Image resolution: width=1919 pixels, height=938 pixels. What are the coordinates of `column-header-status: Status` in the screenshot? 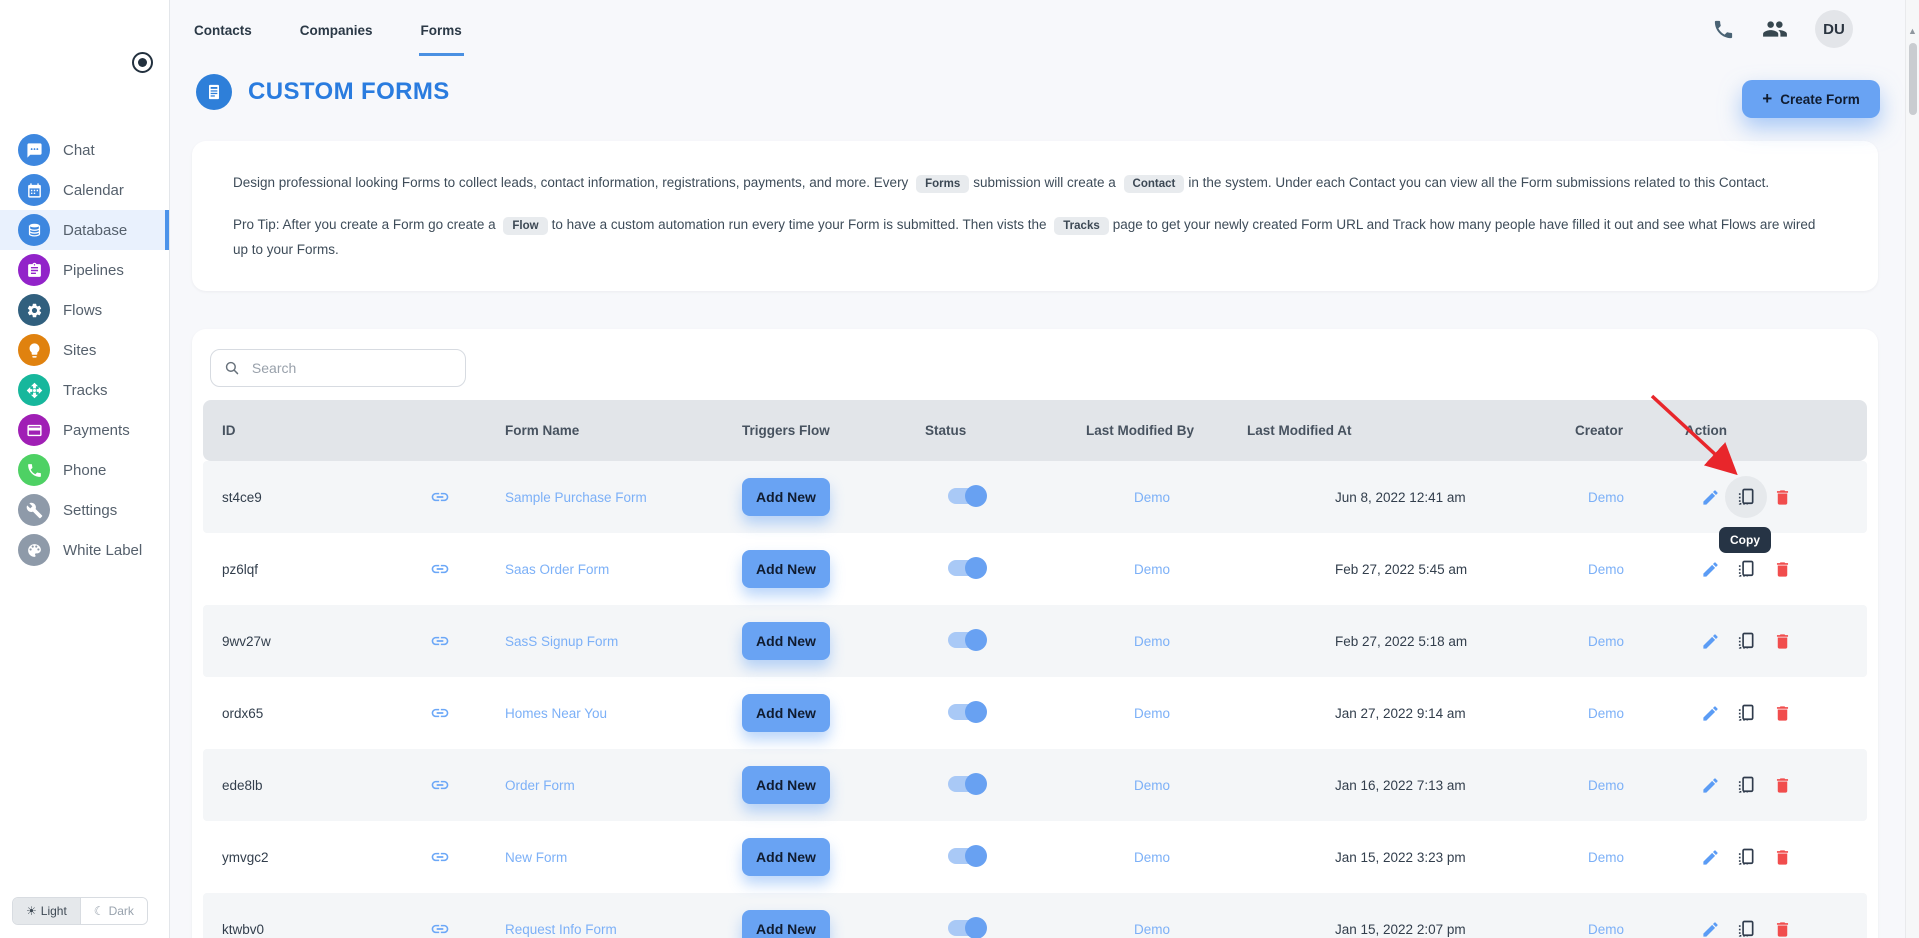 It's located at (946, 430).